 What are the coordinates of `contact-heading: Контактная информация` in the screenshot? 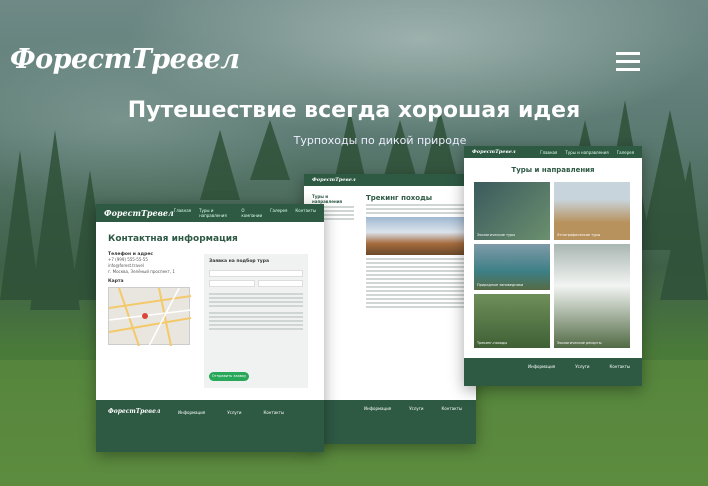 It's located at (173, 239).